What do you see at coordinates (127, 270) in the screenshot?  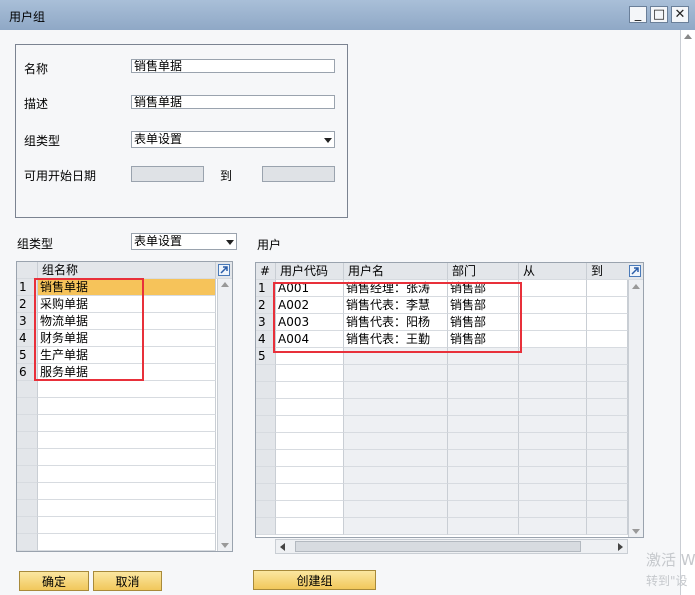 I see `column-header-group-name: 组名称` at bounding box center [127, 270].